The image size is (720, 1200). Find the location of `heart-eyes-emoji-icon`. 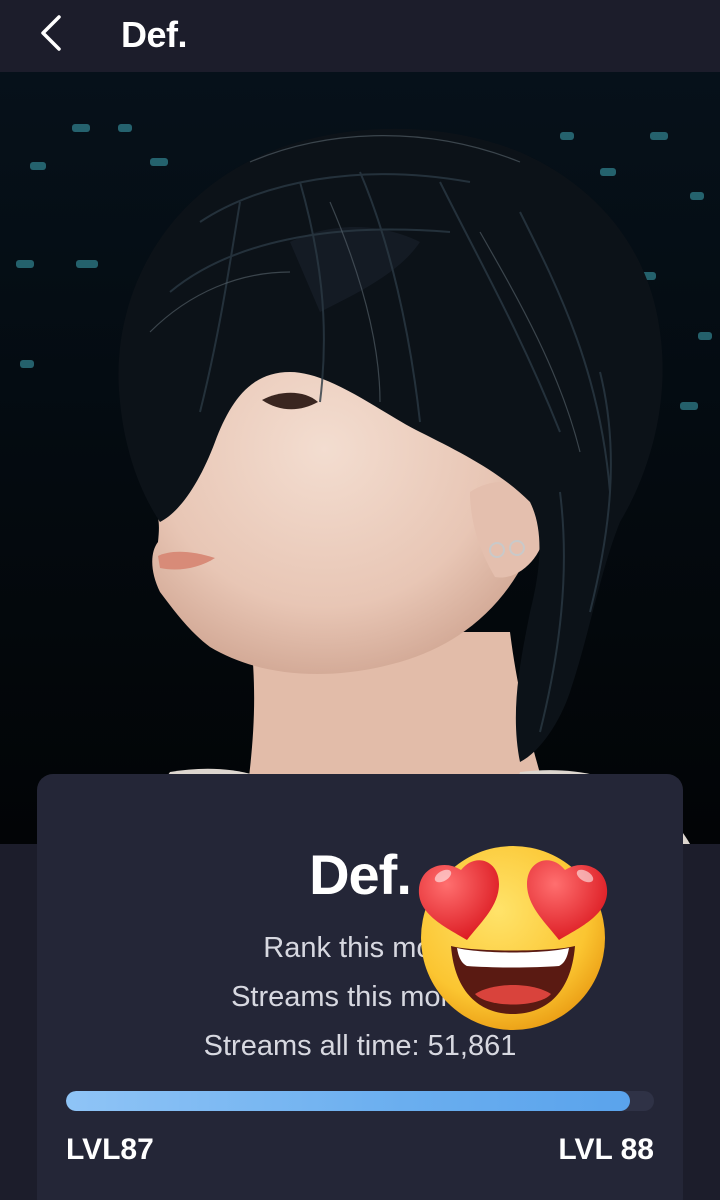

heart-eyes-emoji-icon is located at coordinates (513, 936).